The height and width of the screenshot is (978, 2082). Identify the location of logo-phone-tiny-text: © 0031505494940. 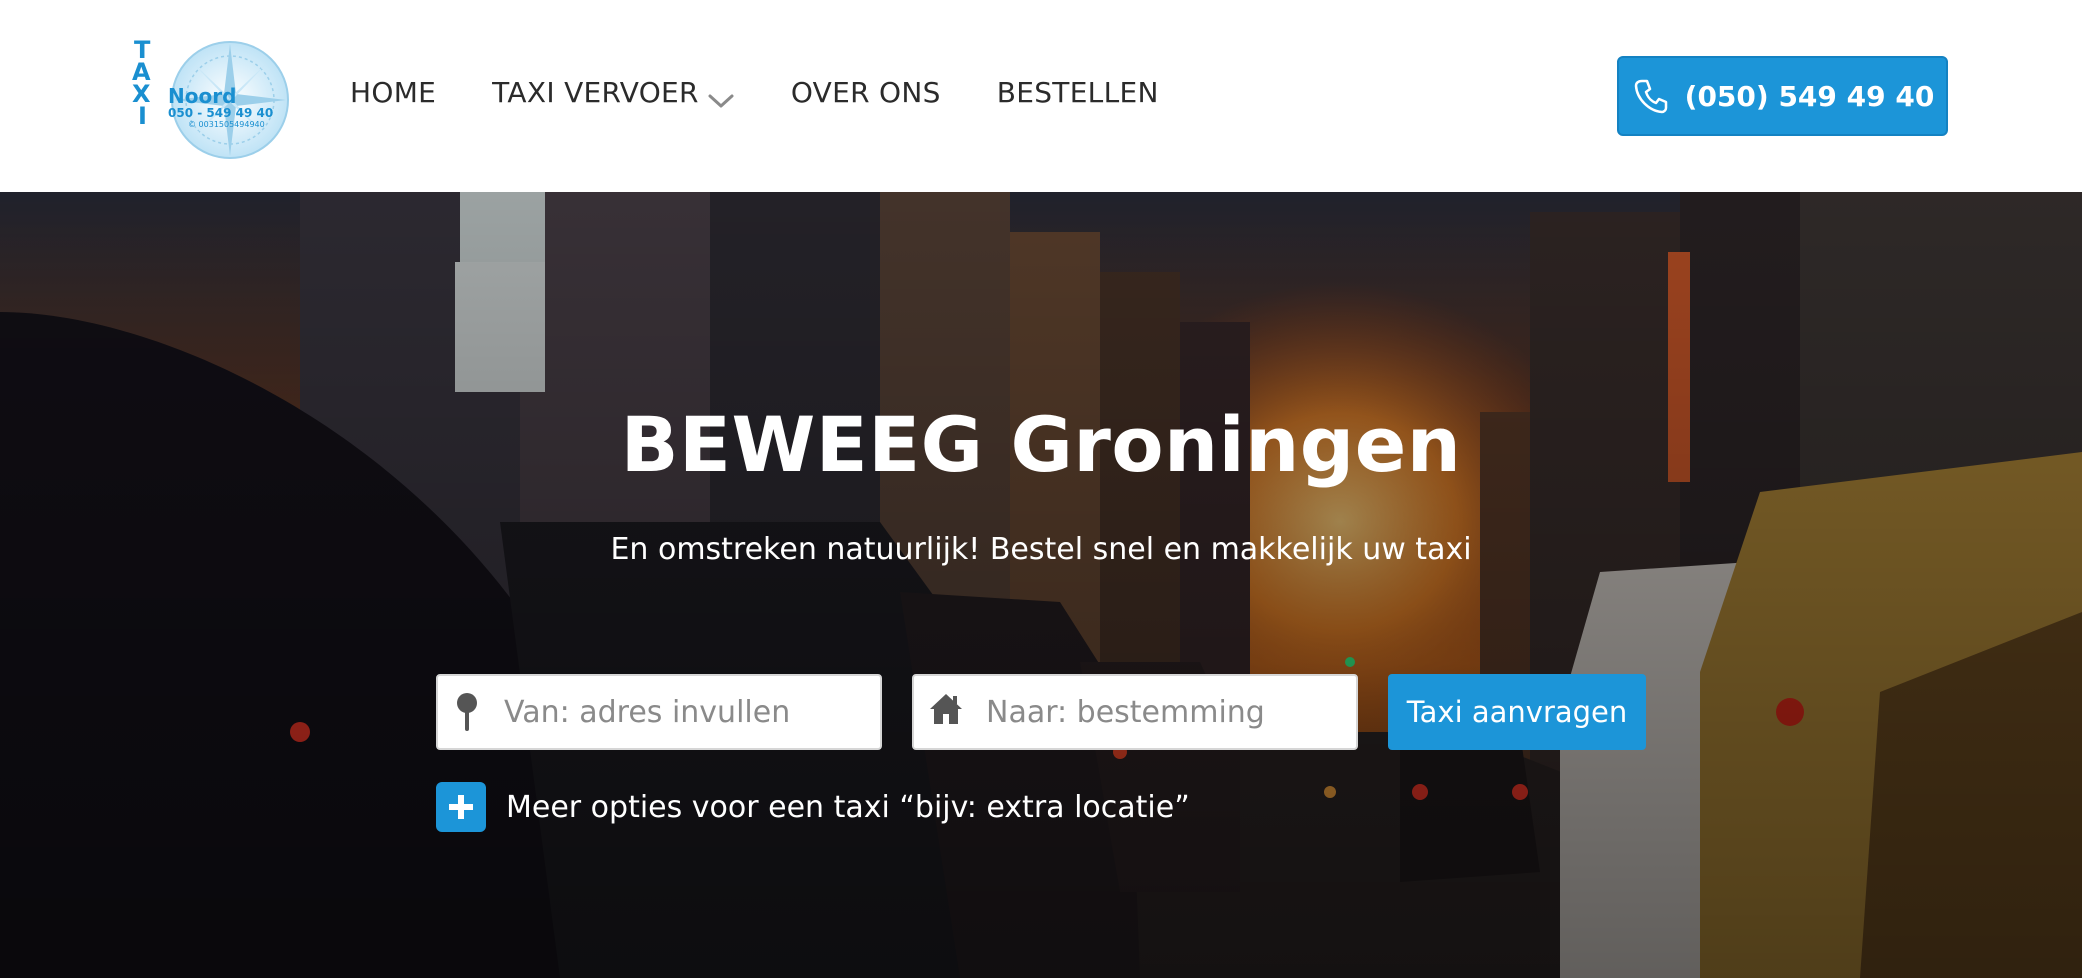
(226, 124).